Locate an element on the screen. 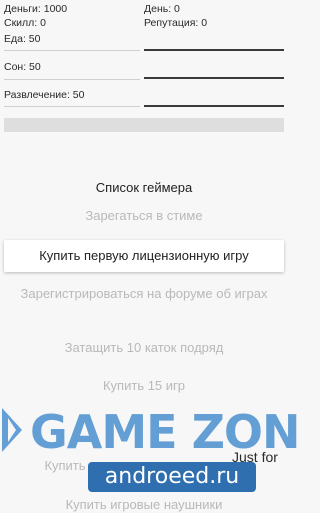  skill-label: Скилл: 0 is located at coordinates (25, 23).